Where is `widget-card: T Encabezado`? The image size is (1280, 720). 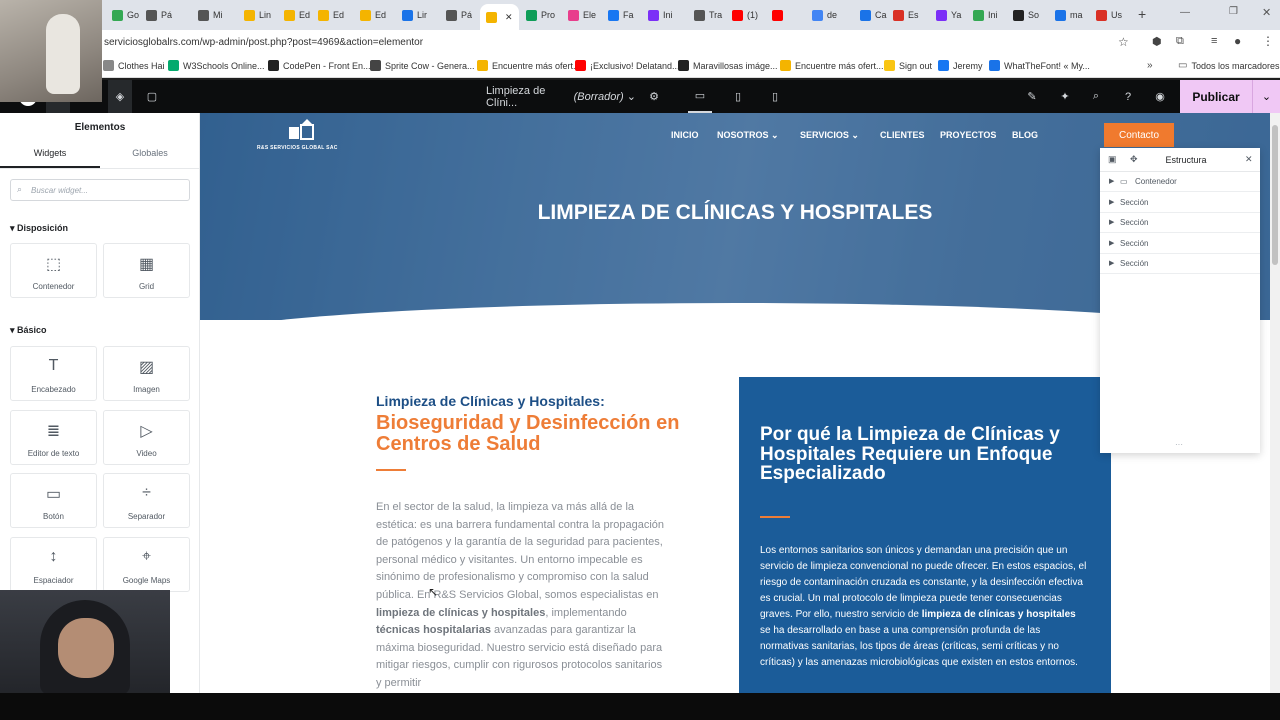 widget-card: T Encabezado is located at coordinates (53, 373).